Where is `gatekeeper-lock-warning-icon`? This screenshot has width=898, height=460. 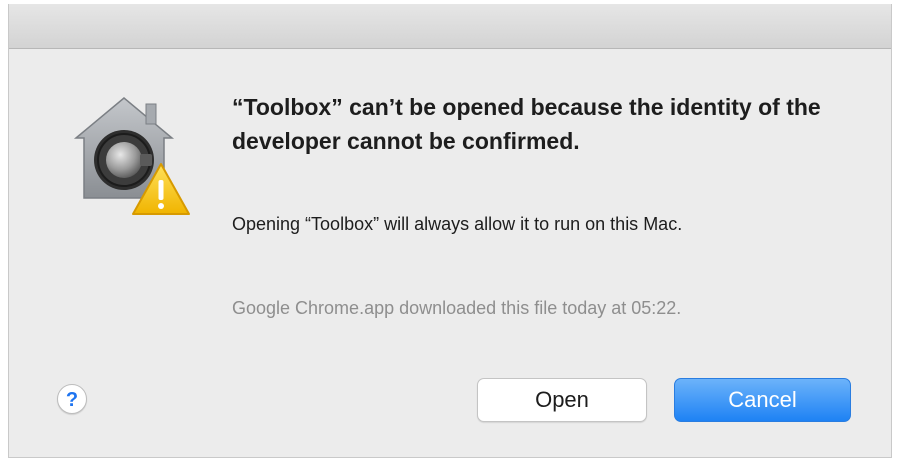 gatekeeper-lock-warning-icon is located at coordinates (129, 155).